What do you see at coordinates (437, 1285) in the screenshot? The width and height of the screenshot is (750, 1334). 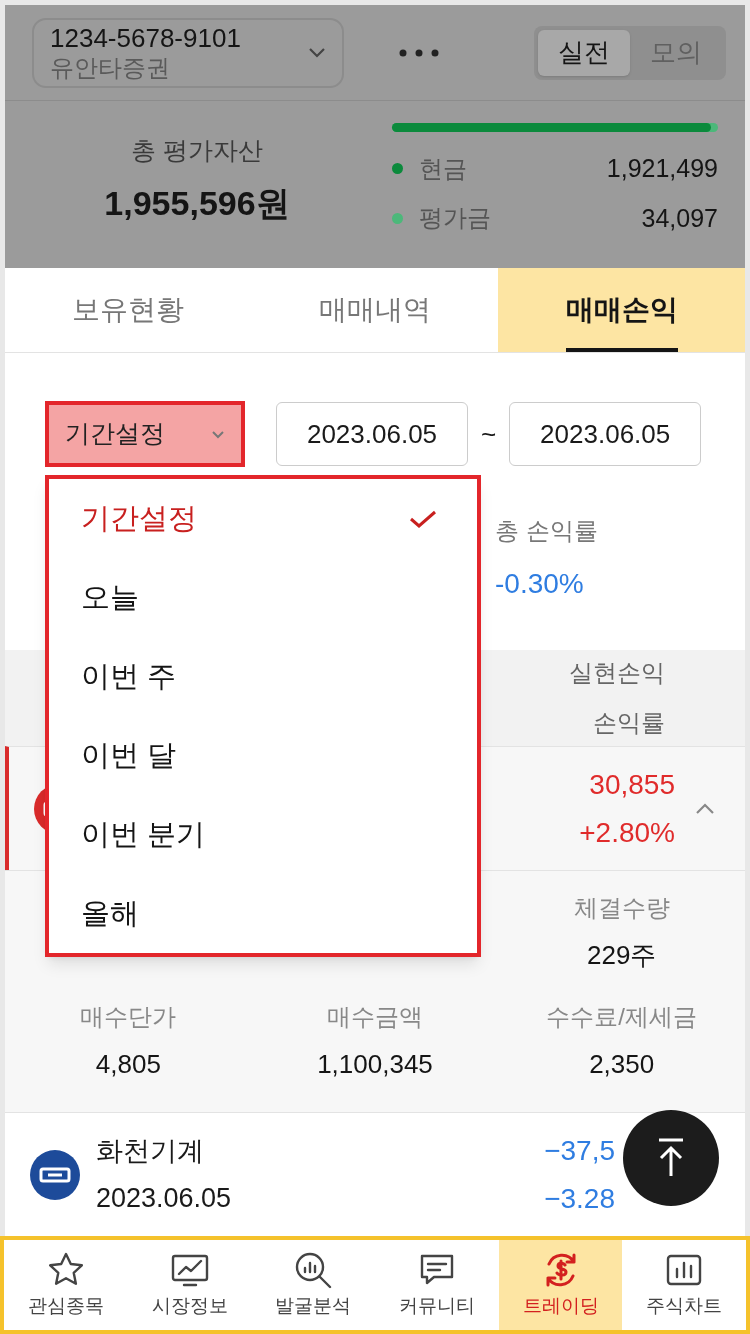 I see `nav-tab: 커뮤니티` at bounding box center [437, 1285].